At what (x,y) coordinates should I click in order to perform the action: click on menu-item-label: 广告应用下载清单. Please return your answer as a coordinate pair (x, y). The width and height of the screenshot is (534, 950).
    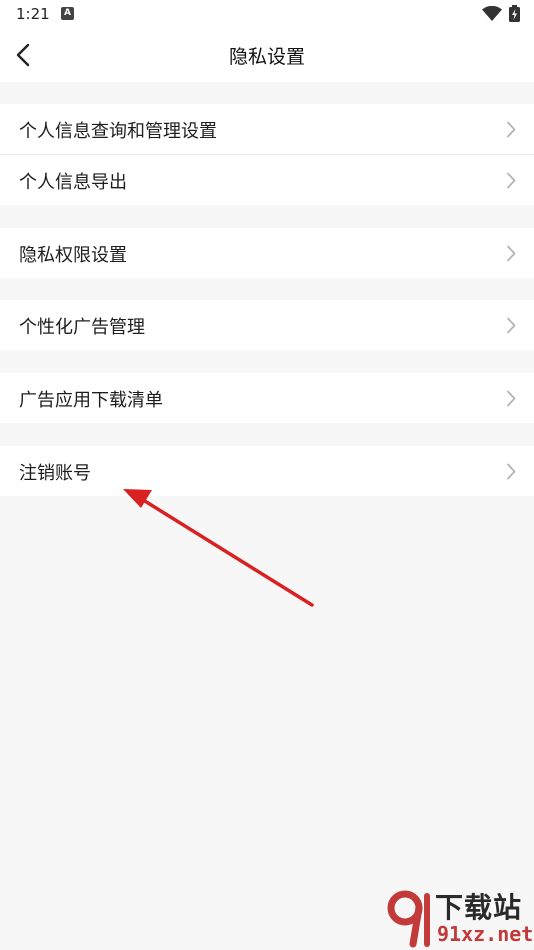
    Looking at the image, I should click on (91, 400).